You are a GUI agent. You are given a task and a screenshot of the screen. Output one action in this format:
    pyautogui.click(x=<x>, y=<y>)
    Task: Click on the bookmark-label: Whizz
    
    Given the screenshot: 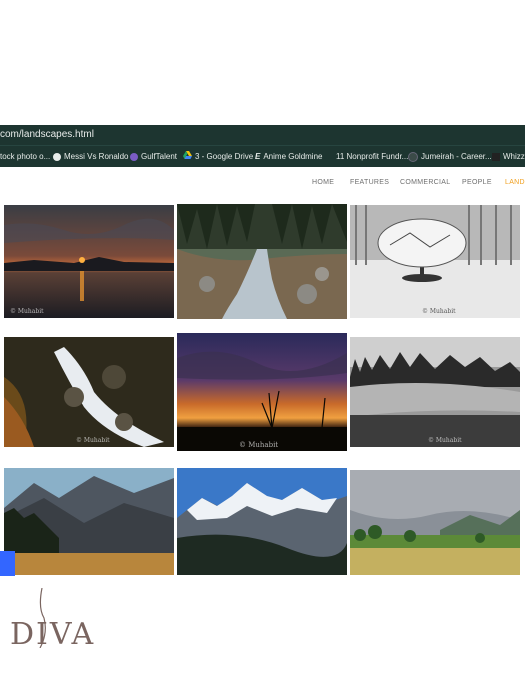 What is the action you would take?
    pyautogui.click(x=514, y=156)
    